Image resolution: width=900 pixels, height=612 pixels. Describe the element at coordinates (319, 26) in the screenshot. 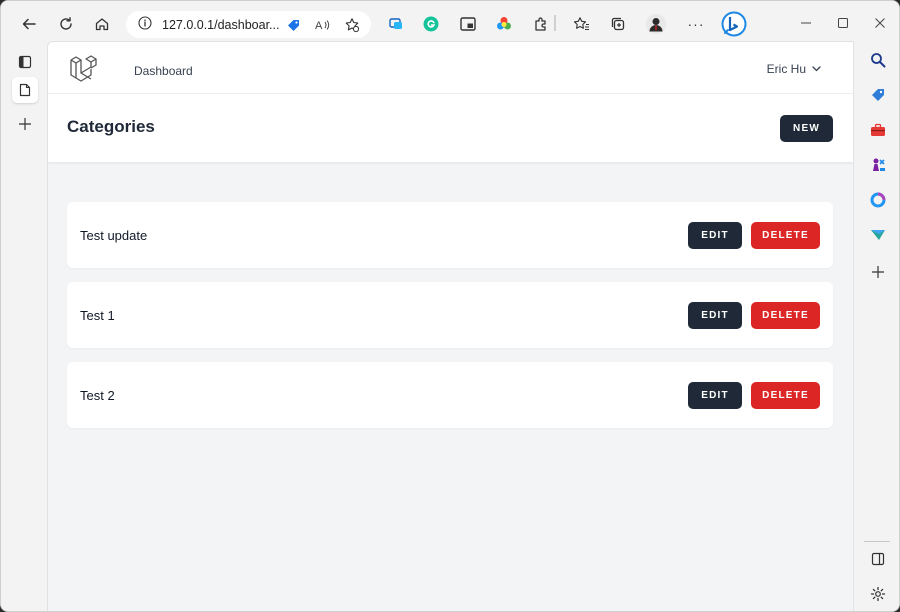

I see `svg-text: A` at that location.